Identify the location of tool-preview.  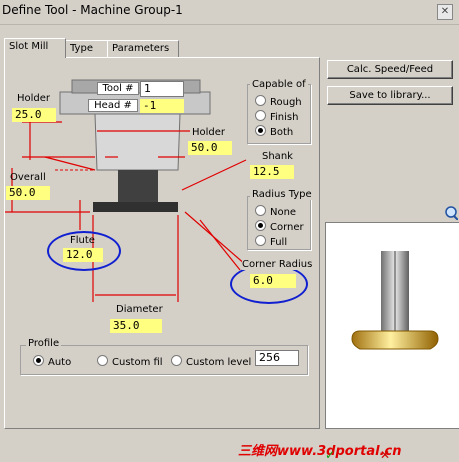
(392, 325).